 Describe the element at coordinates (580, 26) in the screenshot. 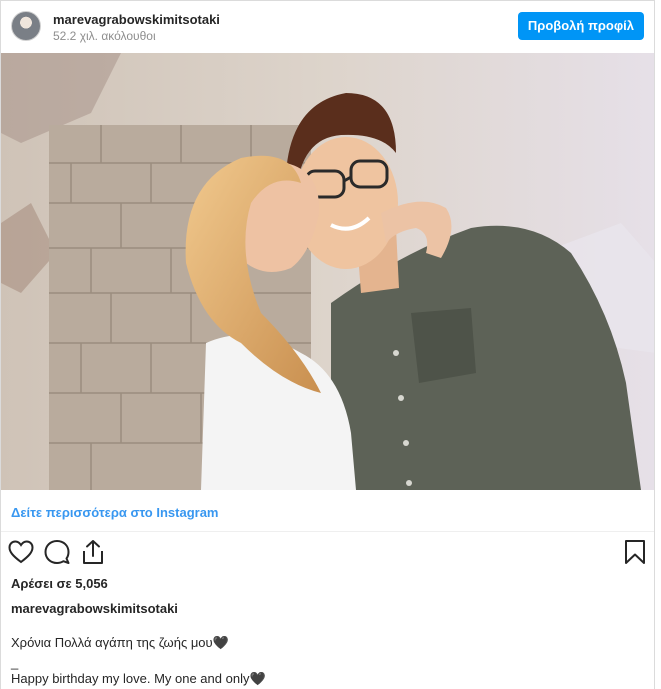

I see `view-profile-button: Προβολή προφίλ` at that location.